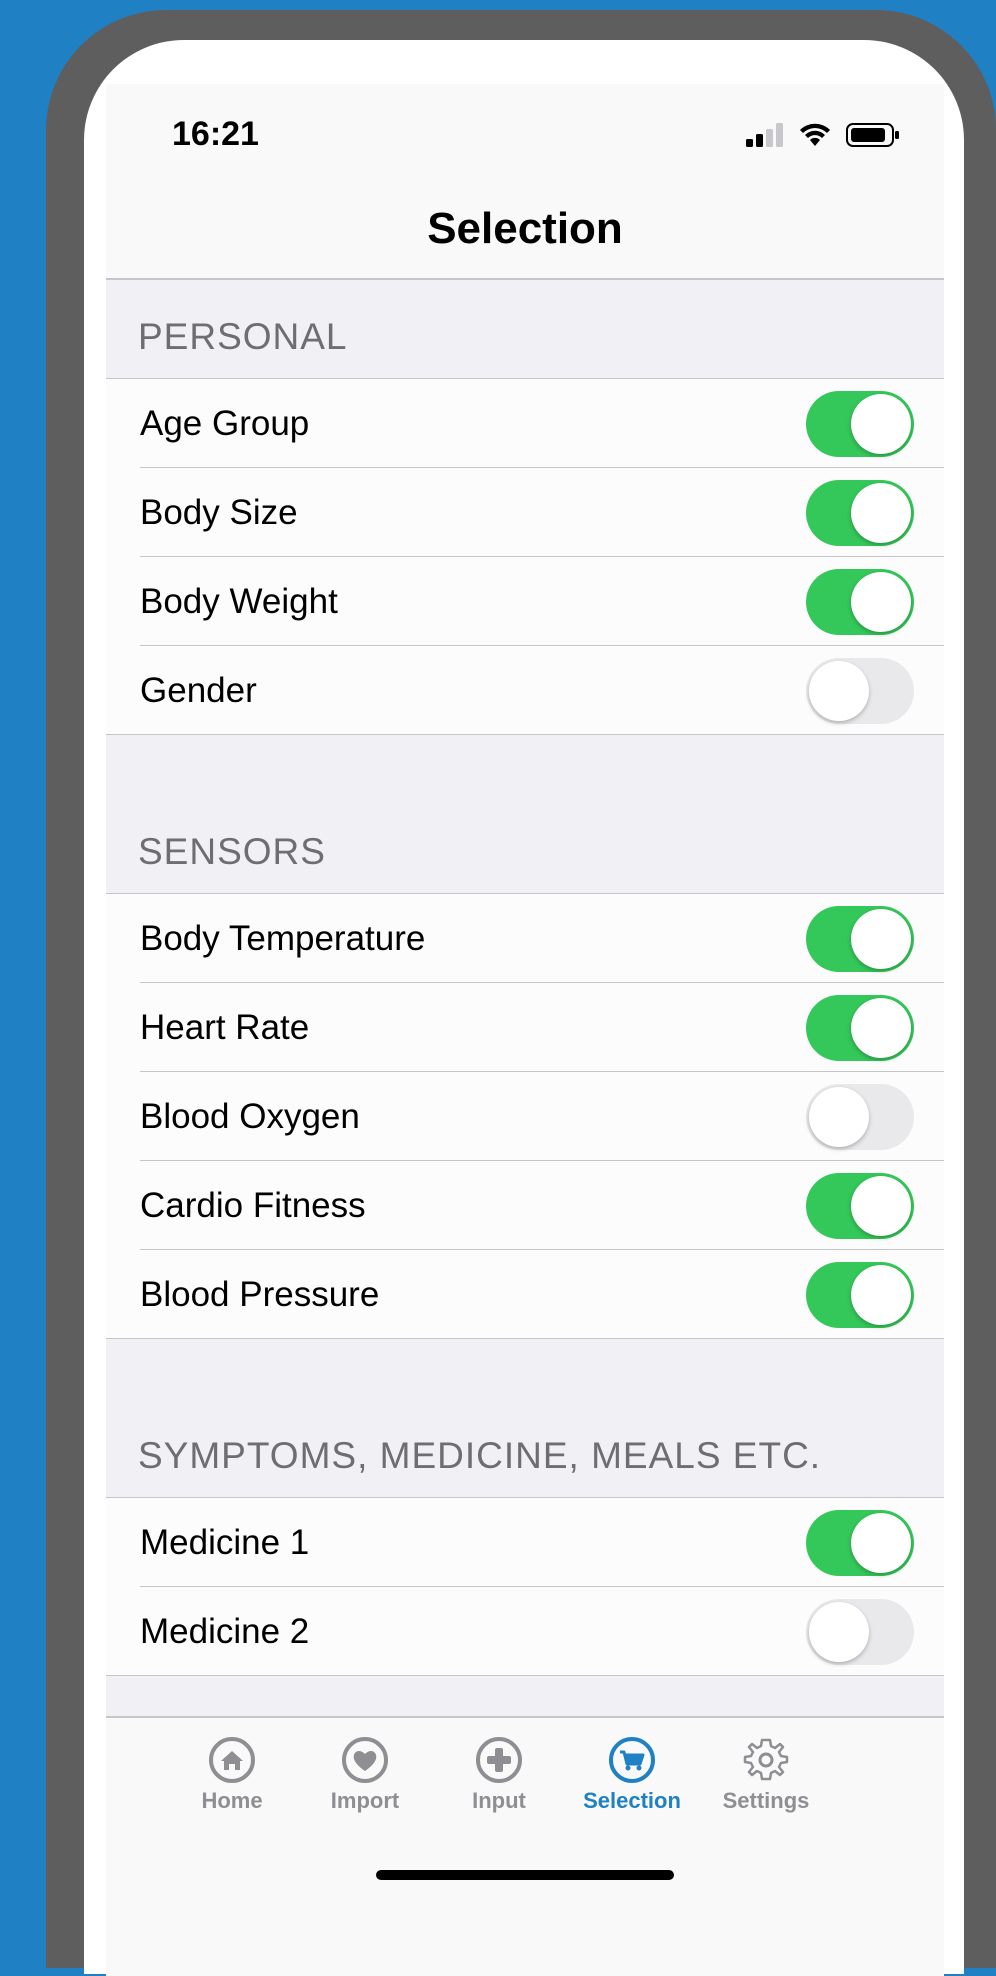  I want to click on navigation-bar: Selection, so click(525, 232).